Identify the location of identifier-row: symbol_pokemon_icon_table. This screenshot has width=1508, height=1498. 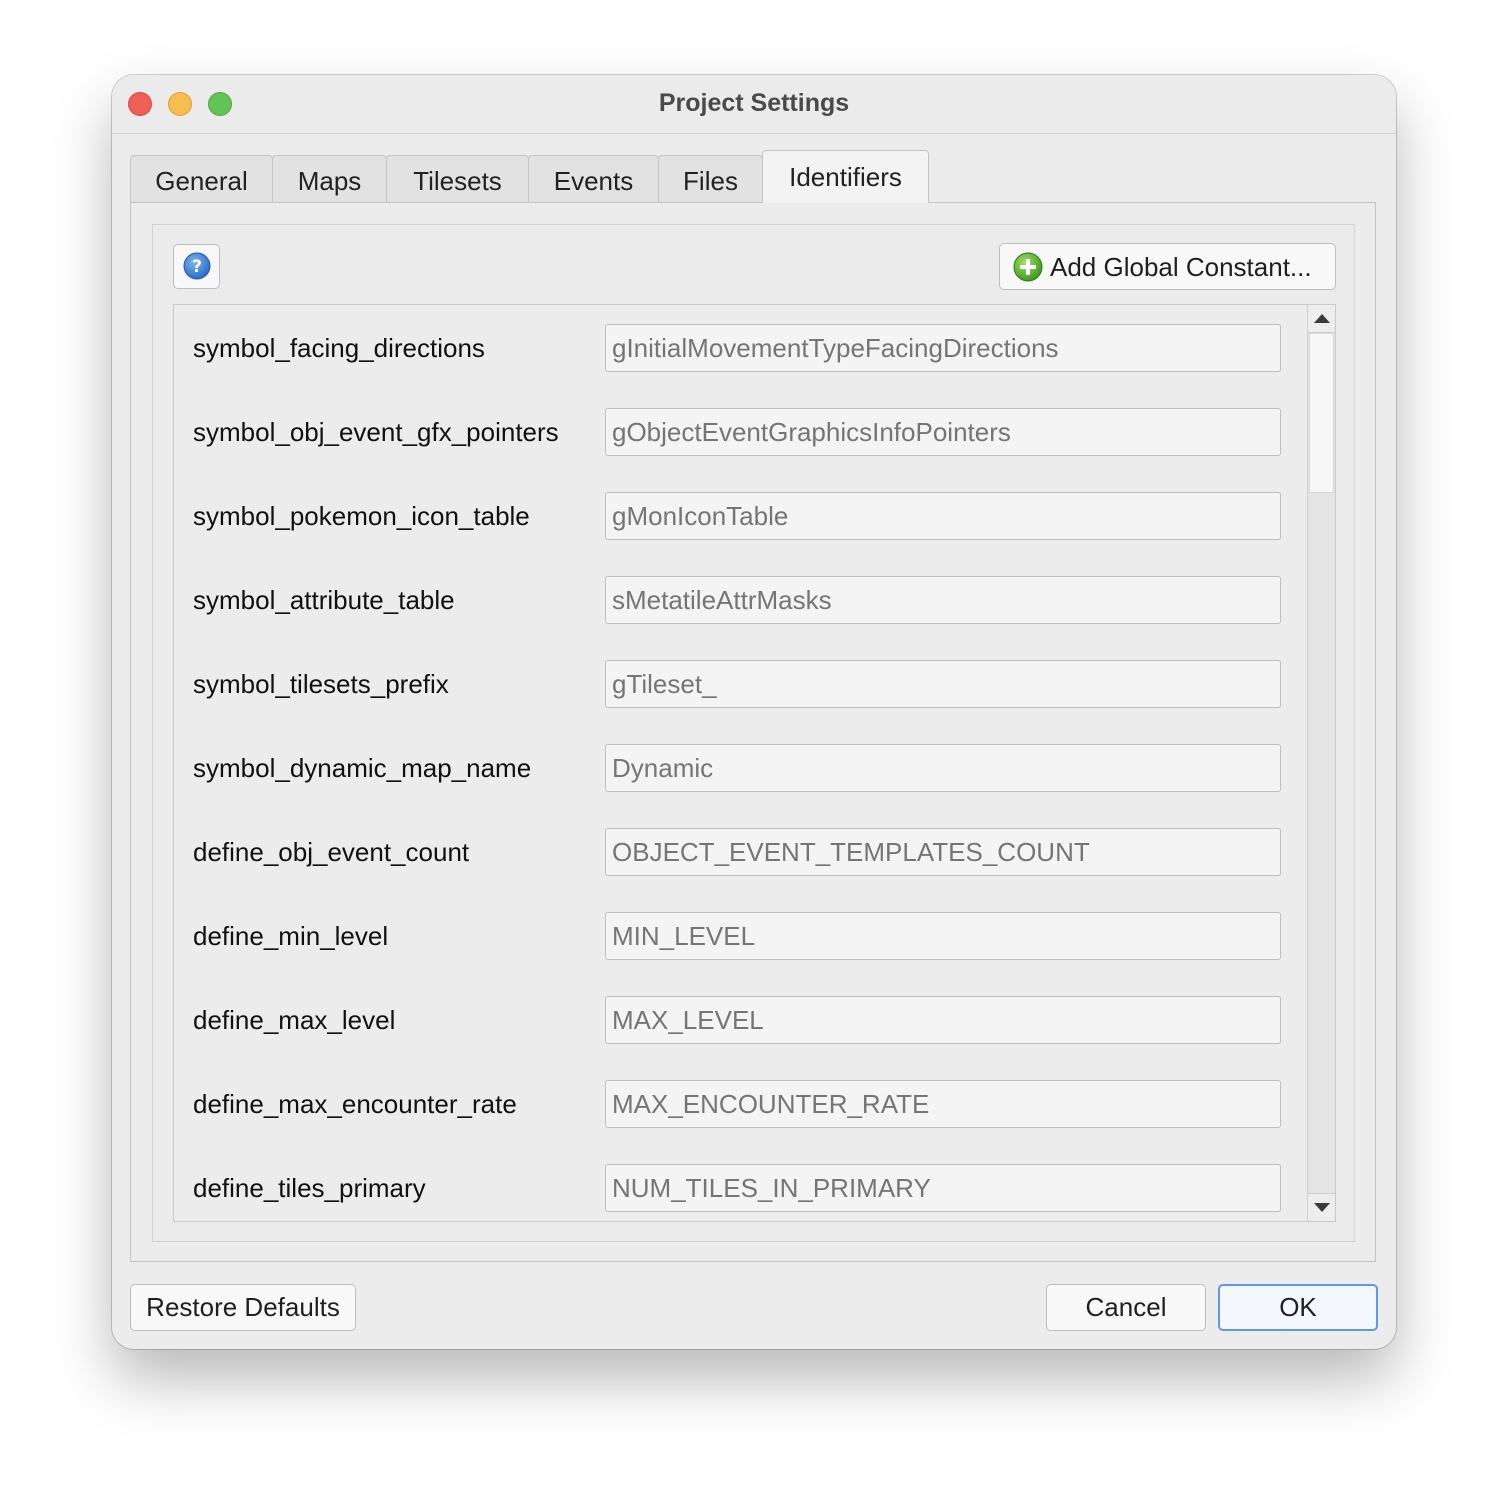
(739, 516).